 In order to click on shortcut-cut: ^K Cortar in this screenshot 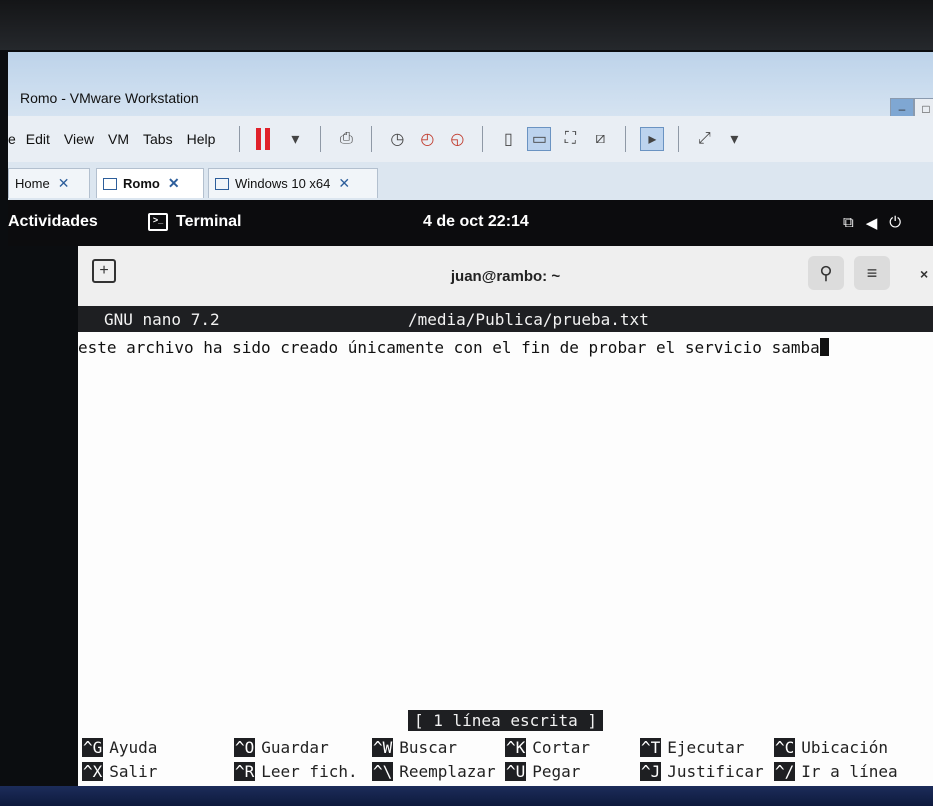, I will do `click(547, 747)`.